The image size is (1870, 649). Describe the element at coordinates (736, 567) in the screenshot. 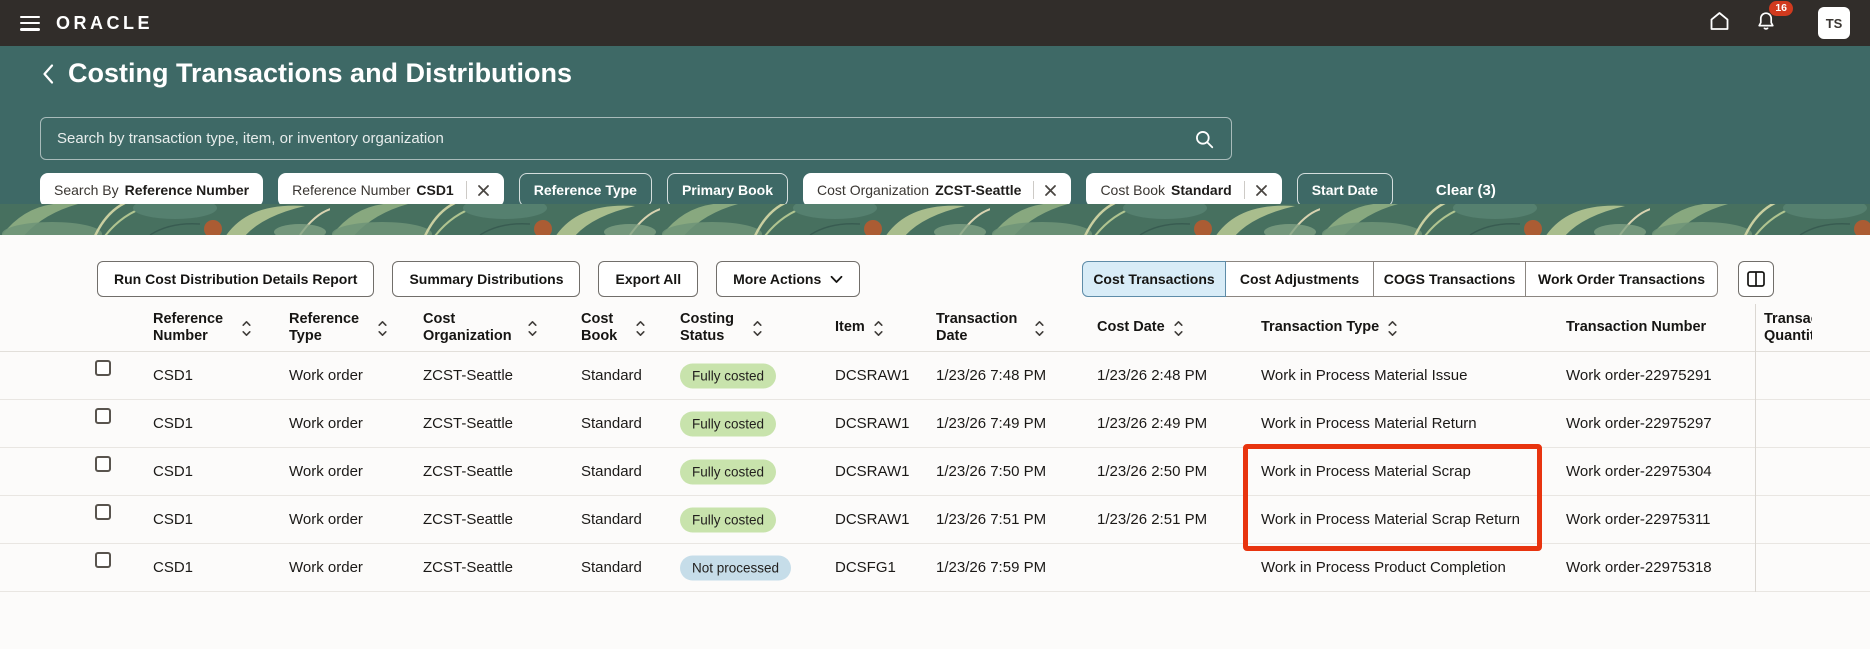

I see `status-badge: Not processed` at that location.